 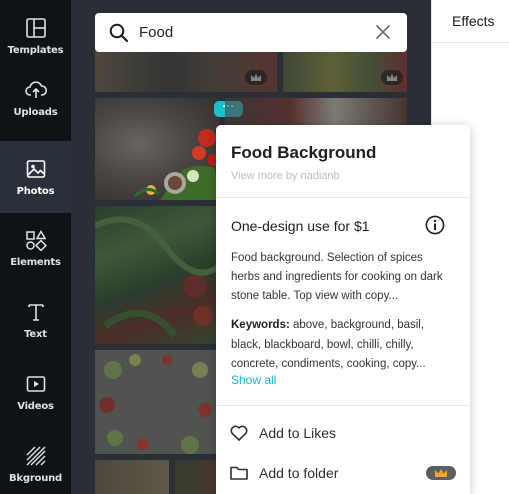 What do you see at coordinates (35, 383) in the screenshot?
I see `video-play-icon` at bounding box center [35, 383].